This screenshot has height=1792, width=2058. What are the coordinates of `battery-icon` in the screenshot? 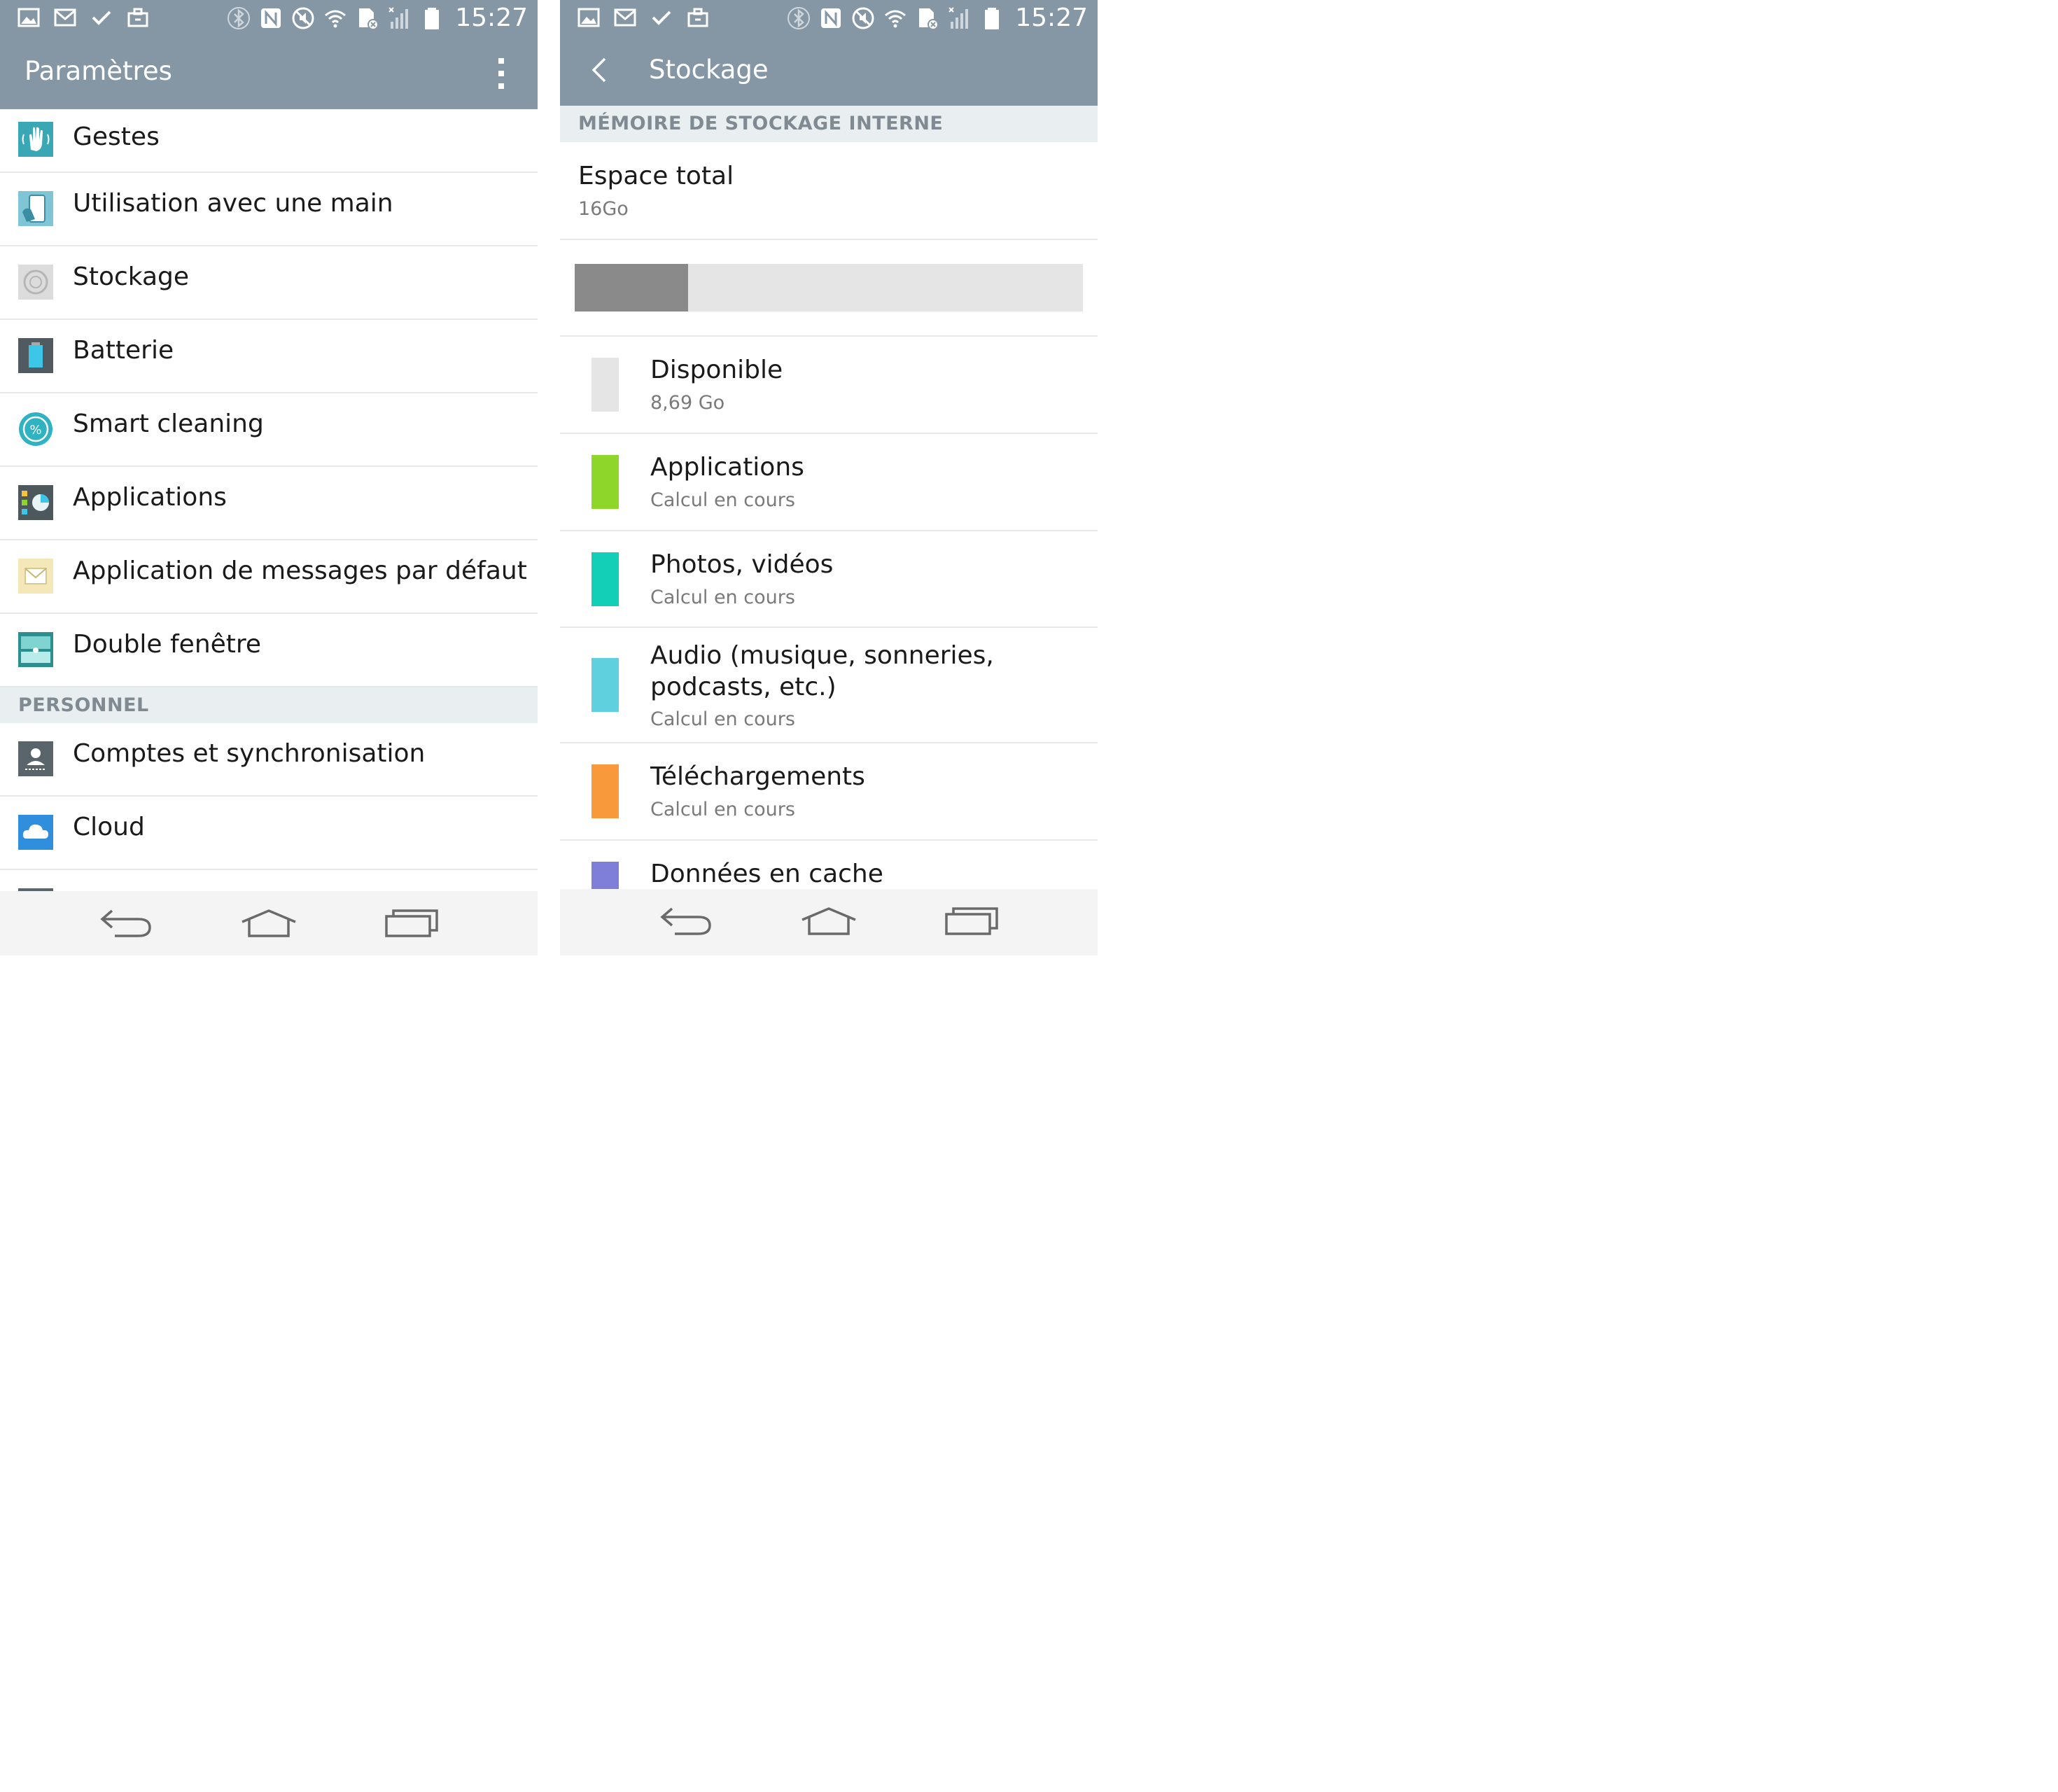 It's located at (432, 18).